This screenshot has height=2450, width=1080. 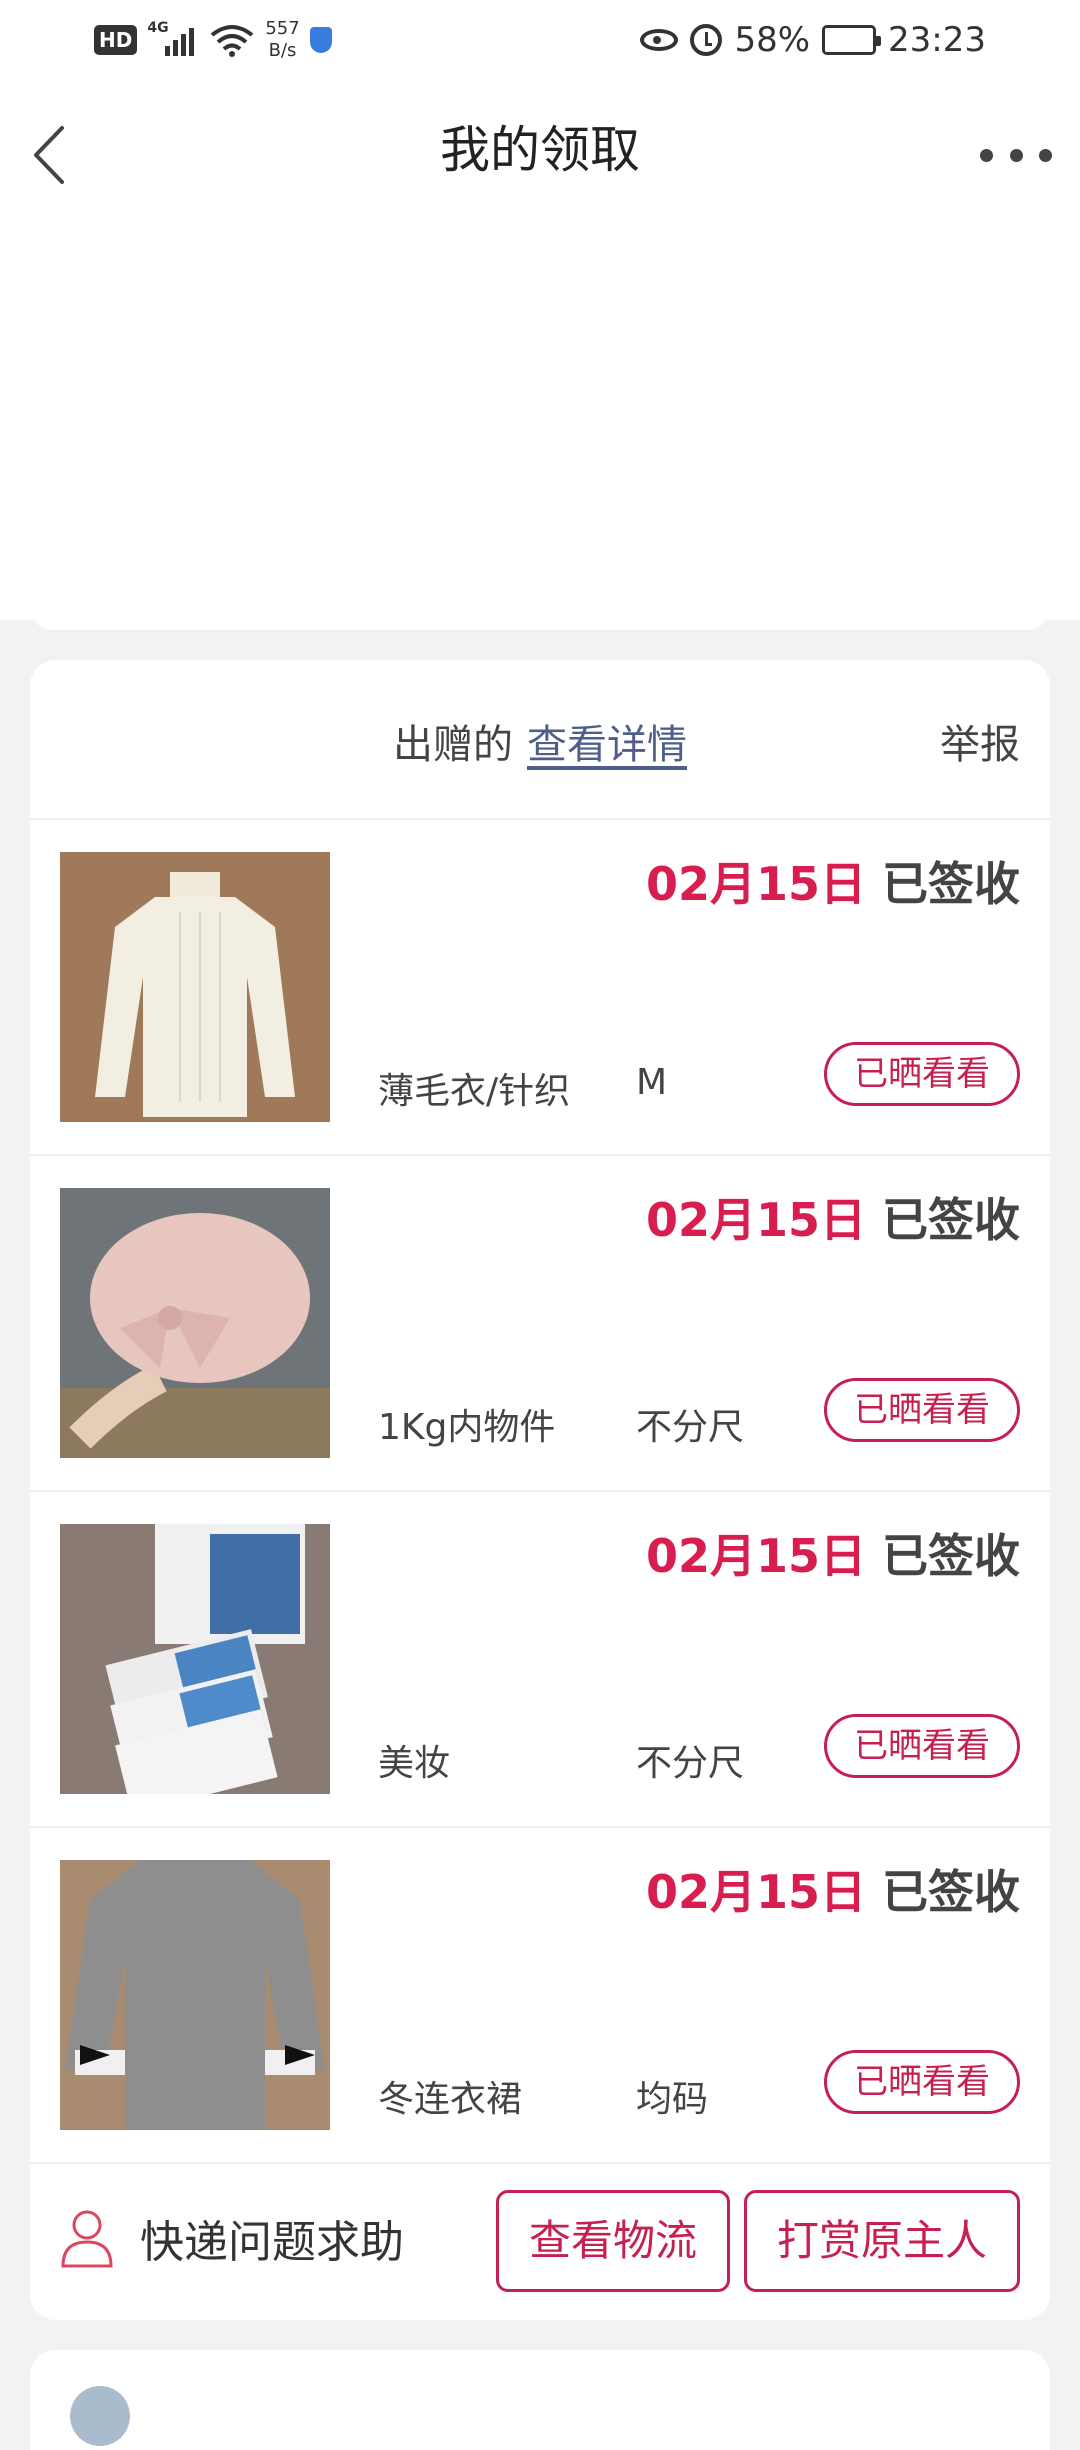 What do you see at coordinates (116, 40) in the screenshot?
I see `hd-badge: HD` at bounding box center [116, 40].